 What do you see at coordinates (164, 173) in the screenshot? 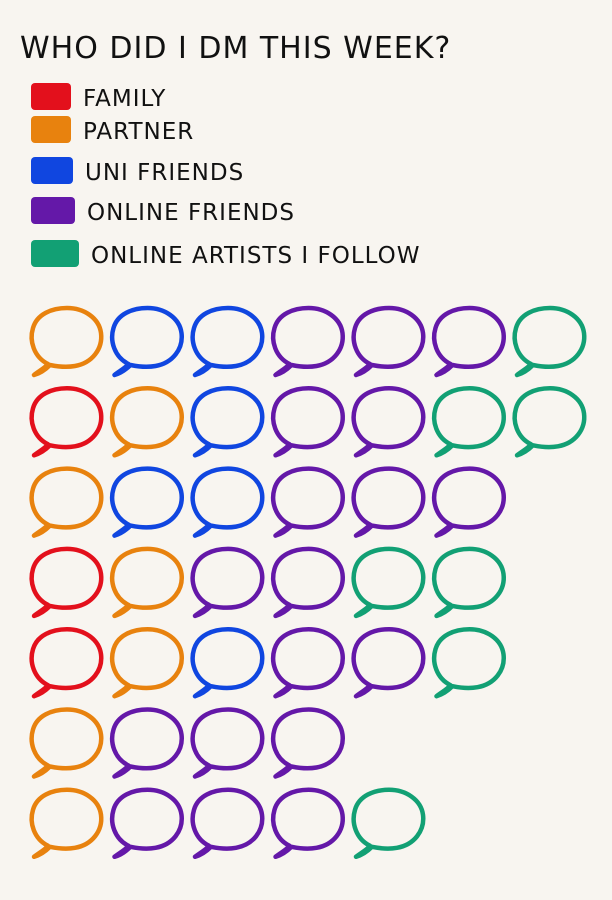
I see `legend-label-uni: UNI FRIENDS` at bounding box center [164, 173].